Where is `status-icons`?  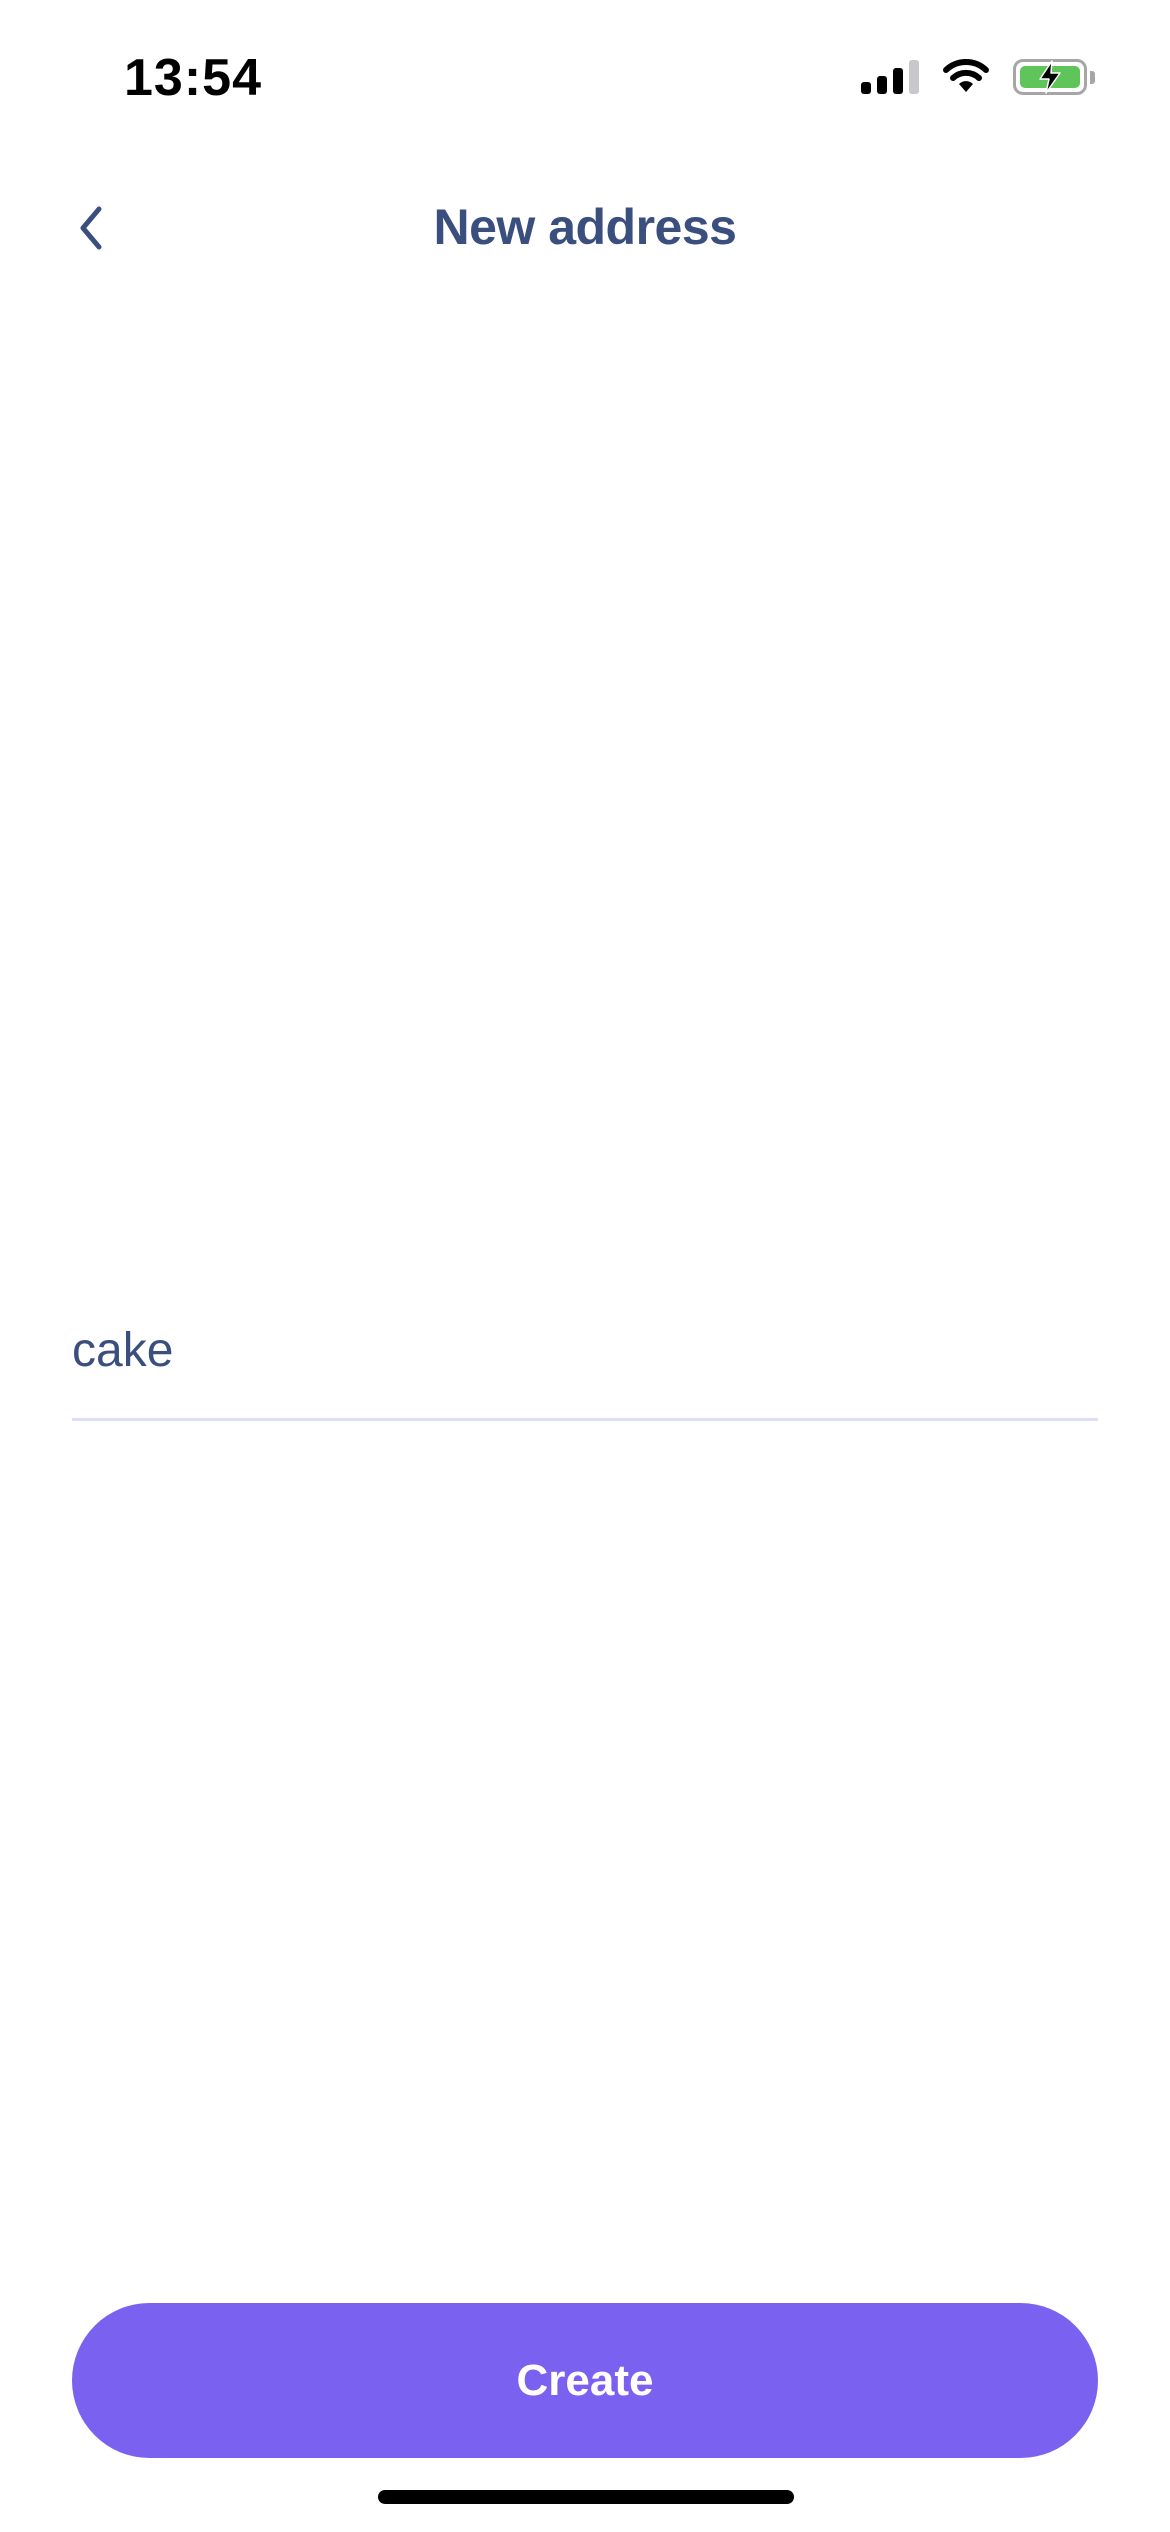
status-icons is located at coordinates (978, 77).